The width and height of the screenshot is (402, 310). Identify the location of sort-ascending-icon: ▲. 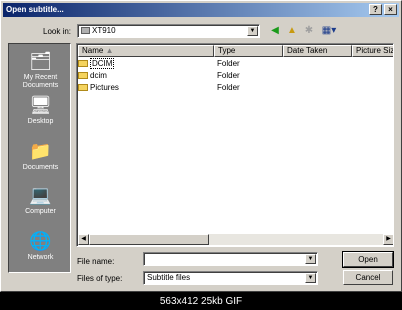
(109, 50).